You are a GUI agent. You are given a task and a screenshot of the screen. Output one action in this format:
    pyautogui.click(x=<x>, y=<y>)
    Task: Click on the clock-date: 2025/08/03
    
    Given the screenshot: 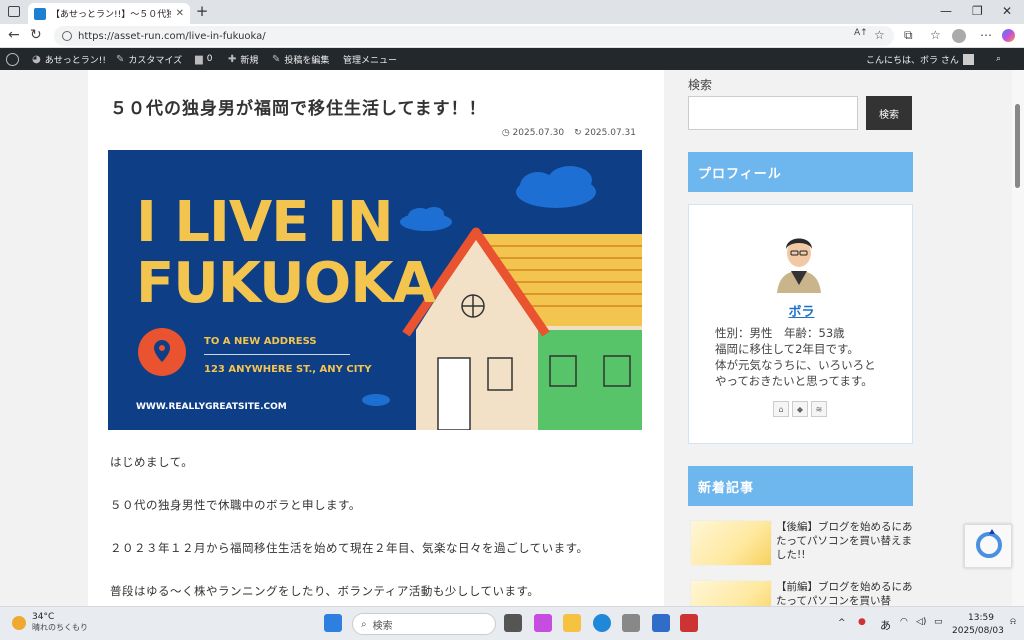 What is the action you would take?
    pyautogui.click(x=978, y=631)
    